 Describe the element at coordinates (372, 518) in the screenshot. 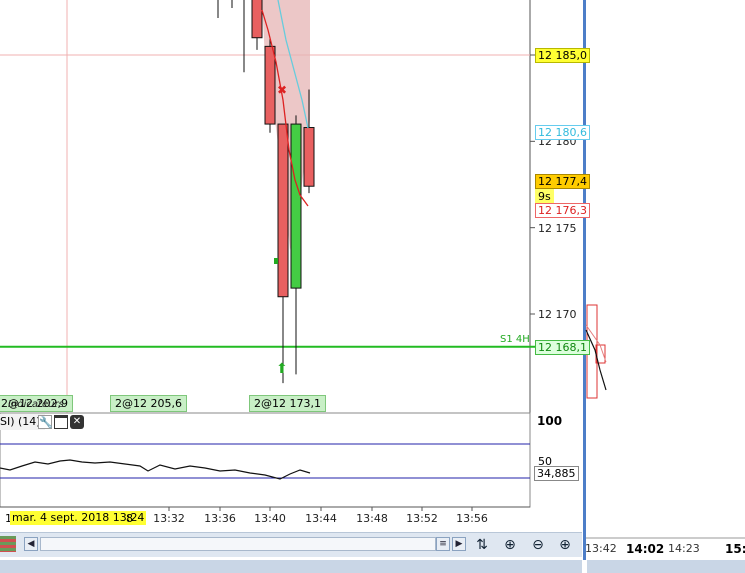

I see `time-tick: 13:48` at that location.